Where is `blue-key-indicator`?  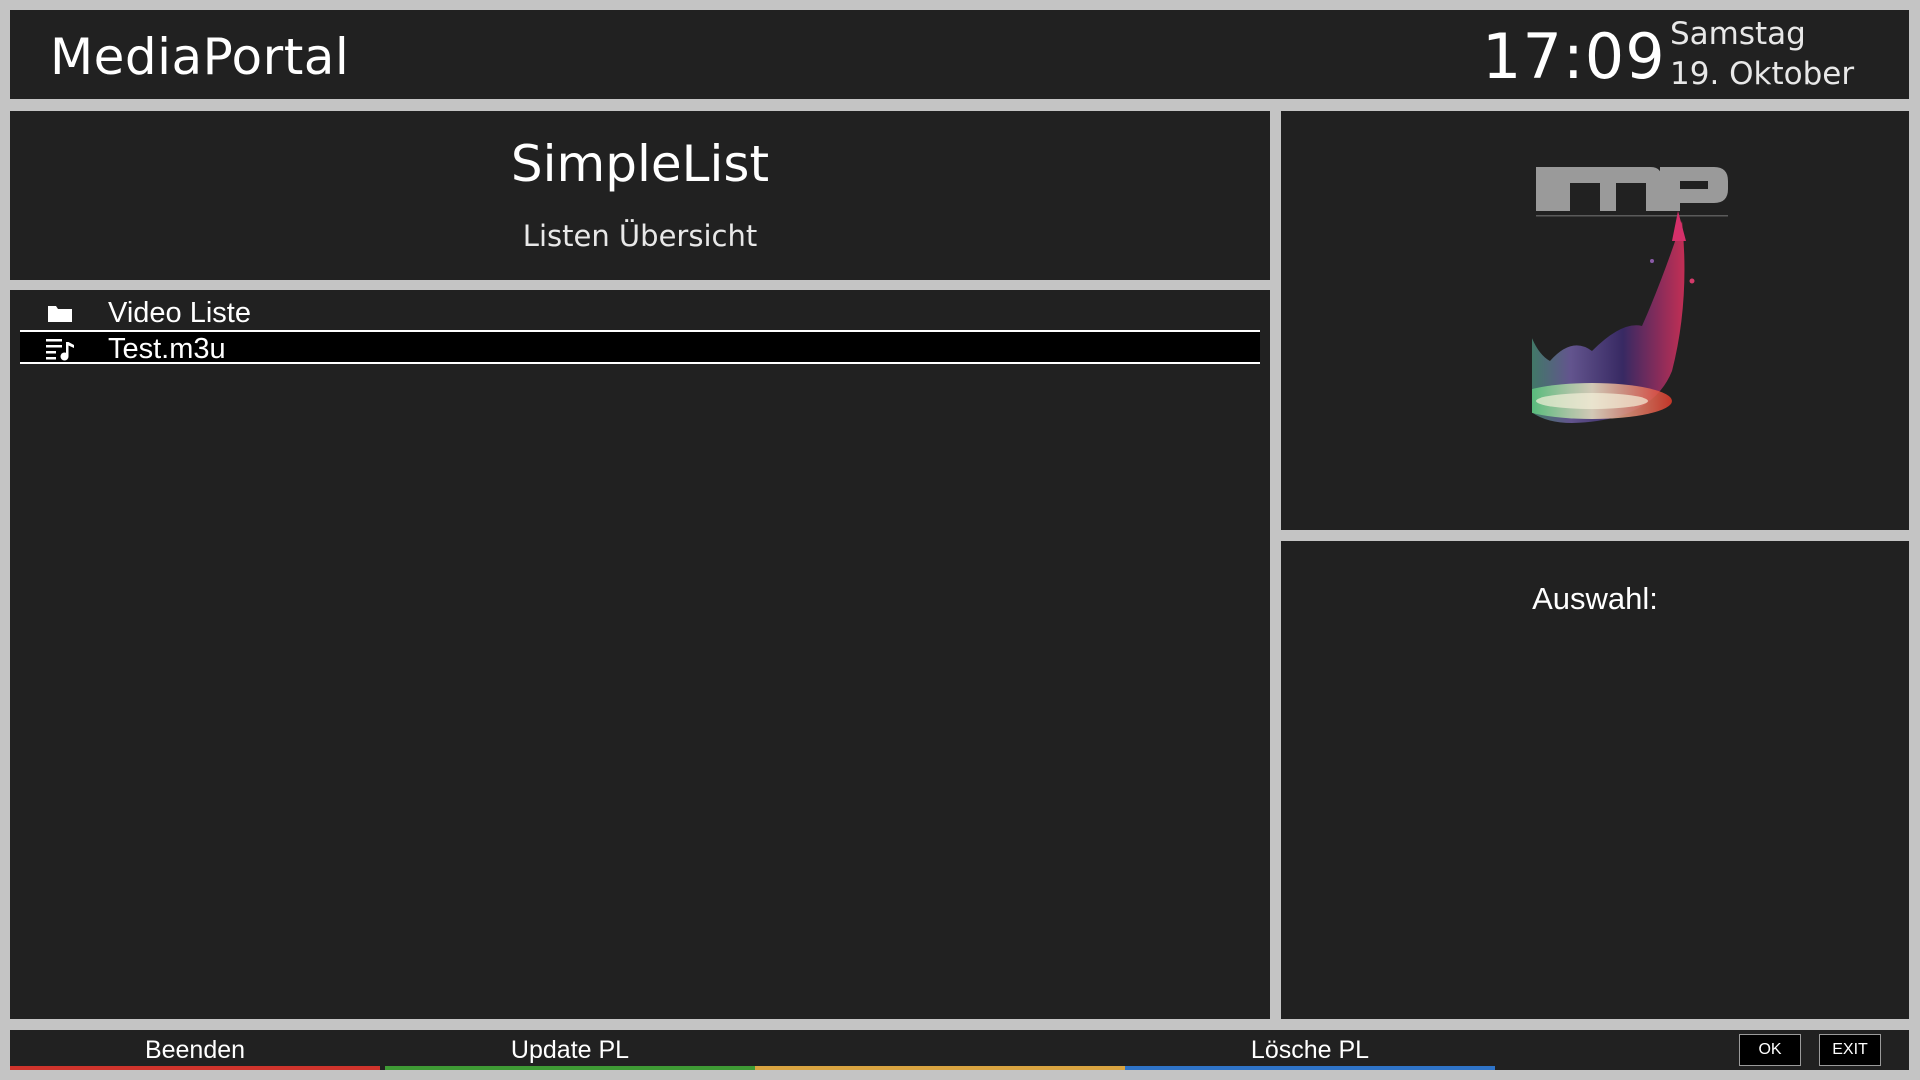
blue-key-indicator is located at coordinates (1310, 1068).